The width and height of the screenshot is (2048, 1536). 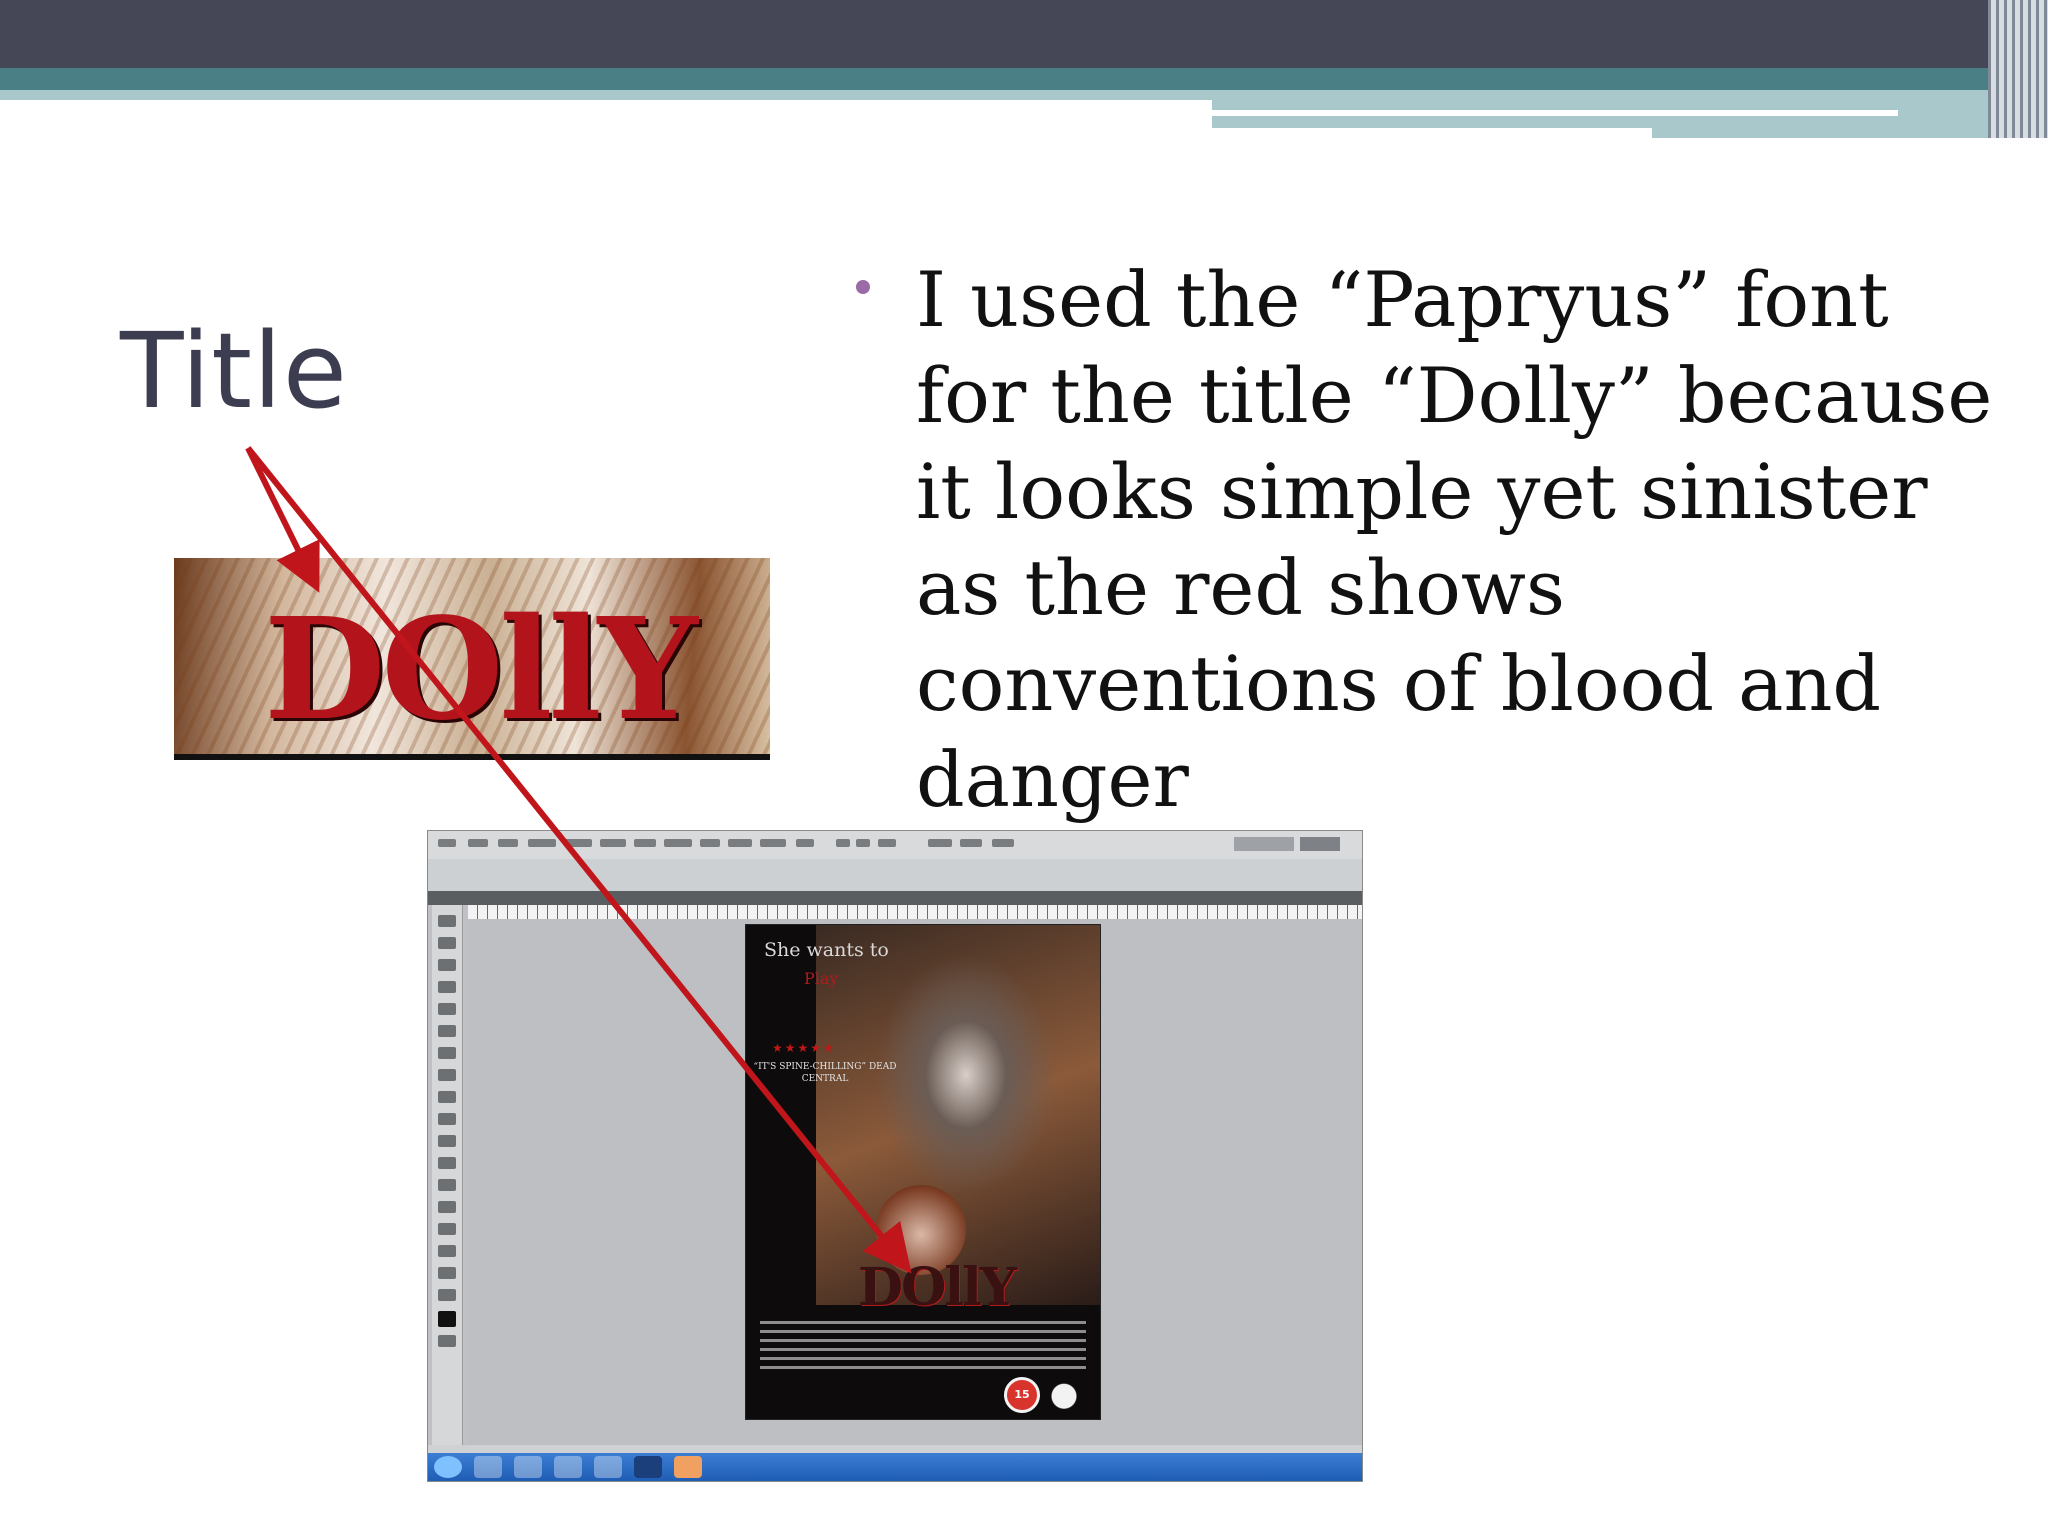 What do you see at coordinates (234, 371) in the screenshot?
I see `slide-title: Title` at bounding box center [234, 371].